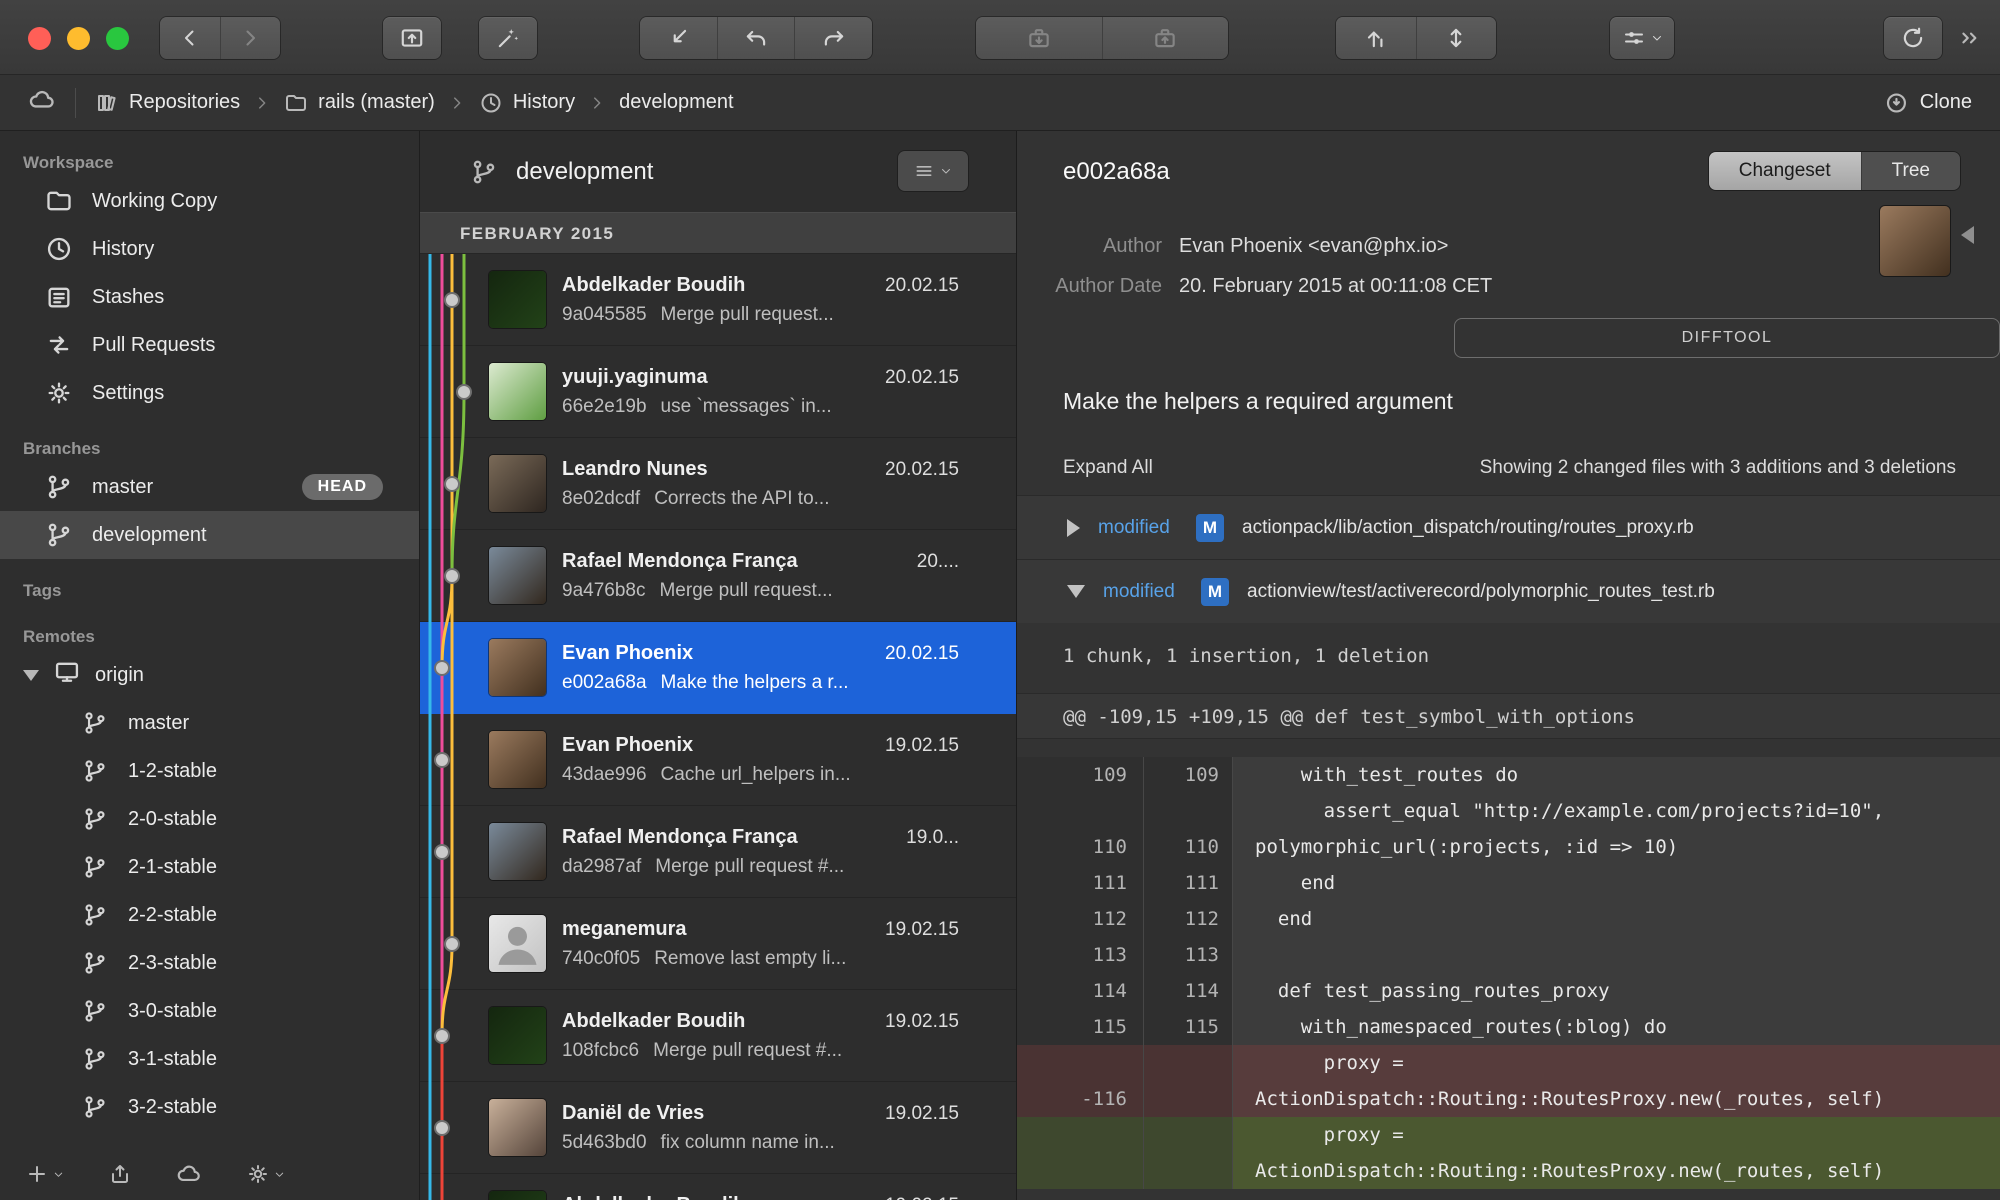 Image resolution: width=2000 pixels, height=1200 pixels. I want to click on accounts-cloud-icon, so click(42, 103).